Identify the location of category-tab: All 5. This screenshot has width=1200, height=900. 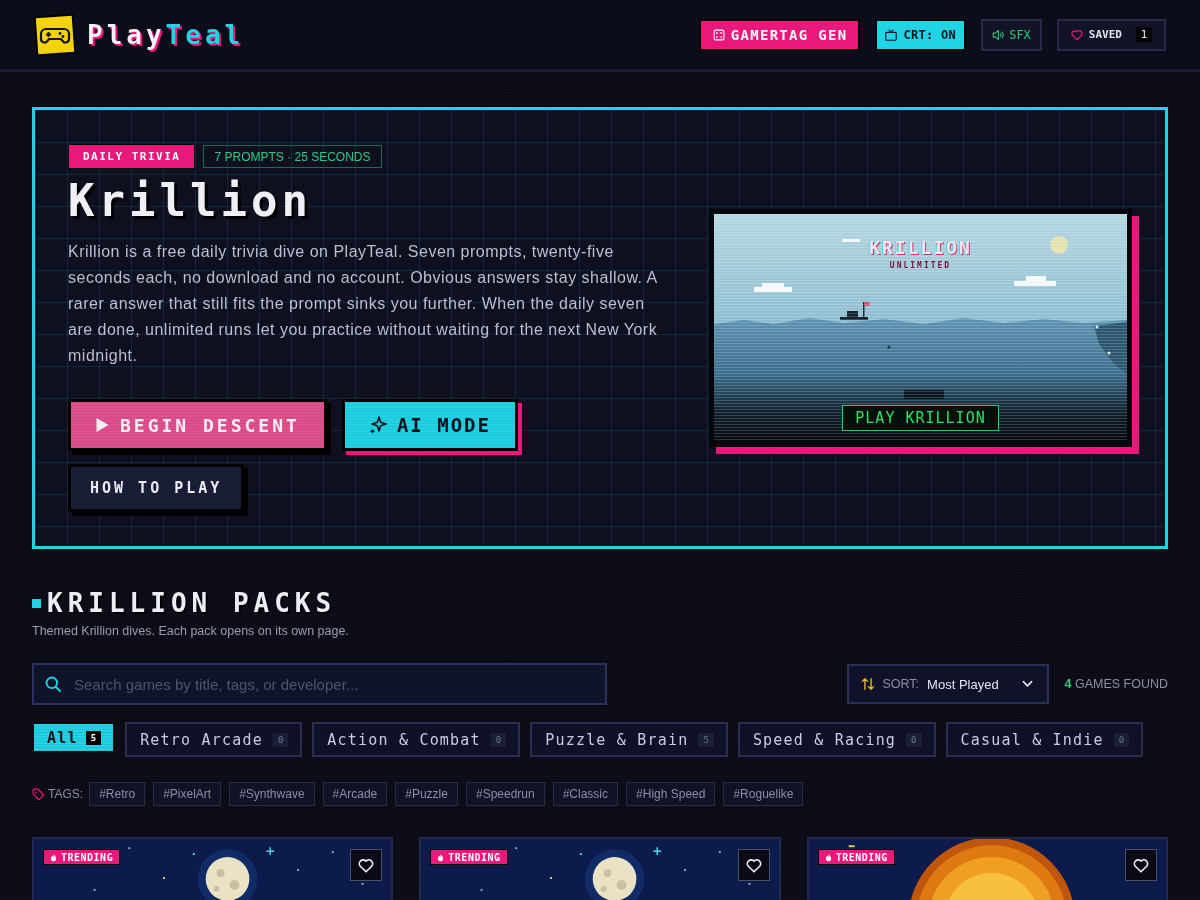
(74, 737).